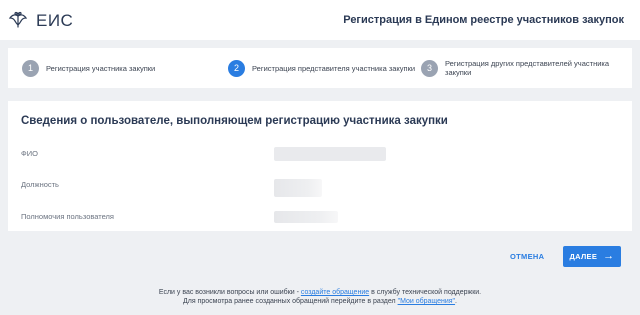 This screenshot has height=315, width=640. I want to click on field-label-fio: ФИО, so click(29, 153).